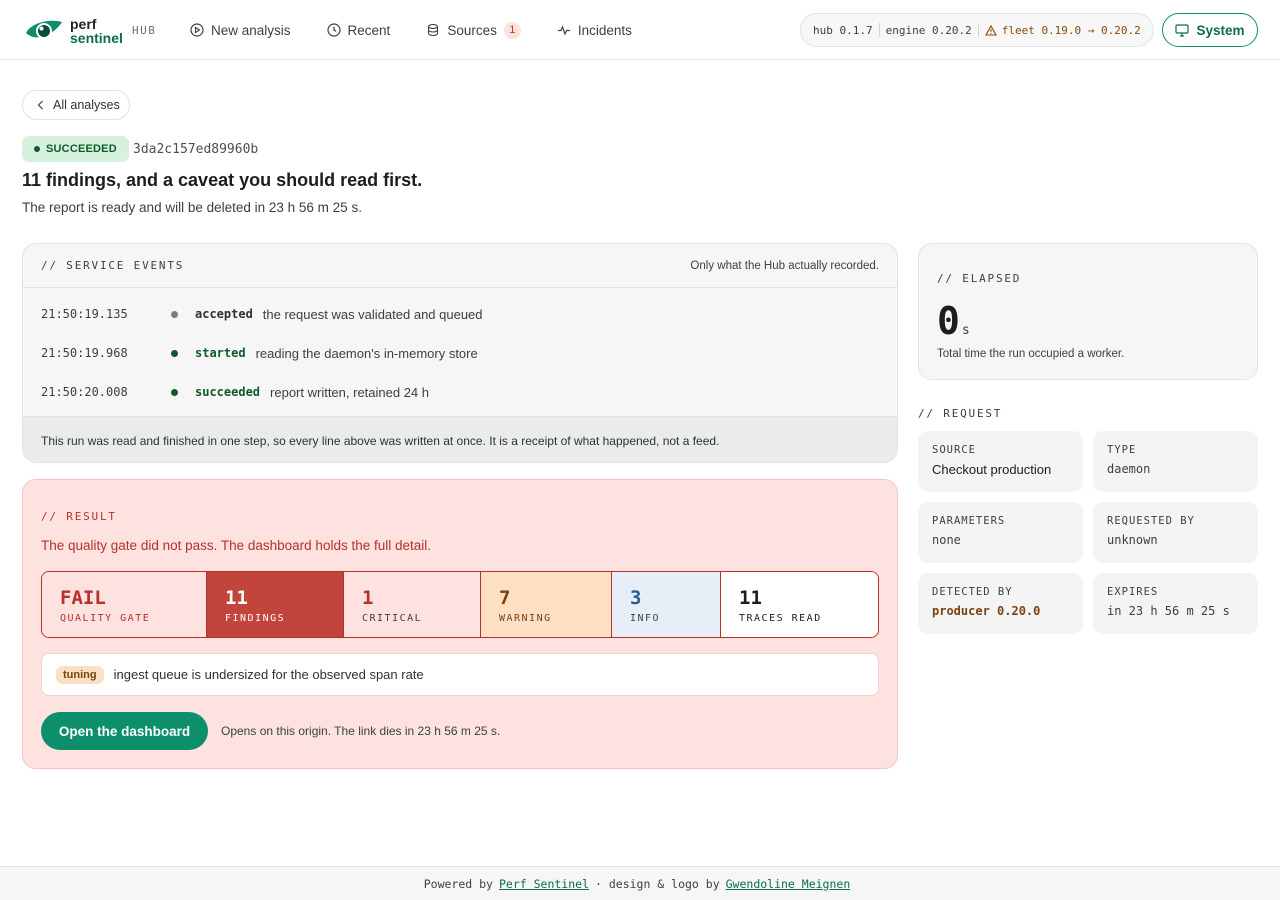 Image resolution: width=1280 pixels, height=900 pixels. Describe the element at coordinates (1175, 603) in the screenshot. I see `request-expires-tile: EXPIRES in 23 h 56 m 25 s` at that location.